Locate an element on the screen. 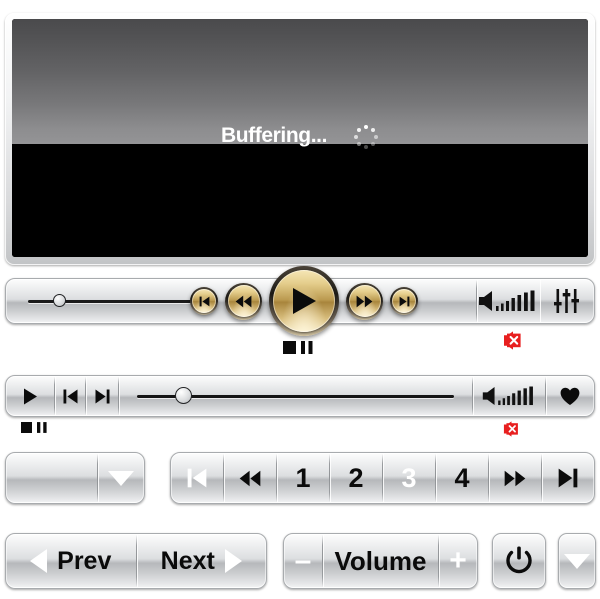 The height and width of the screenshot is (599, 600). skip-to-start-button is located at coordinates (204, 301).